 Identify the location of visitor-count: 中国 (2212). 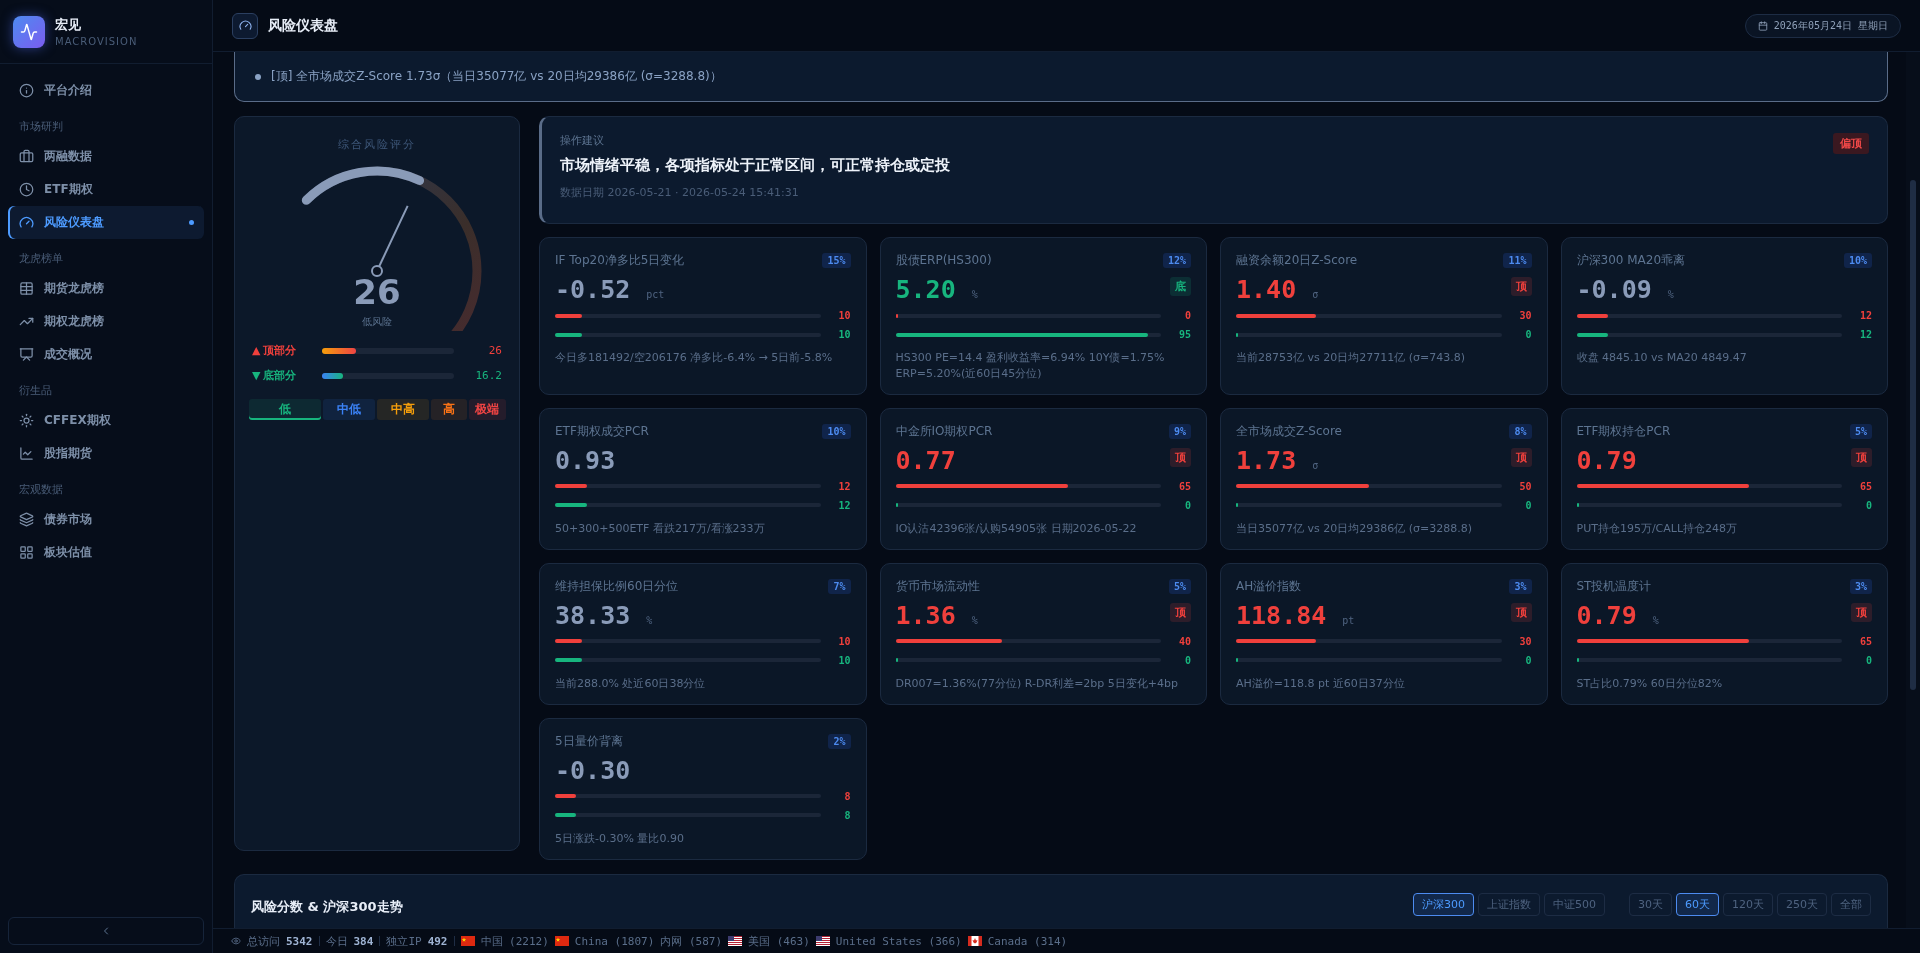
(514, 941).